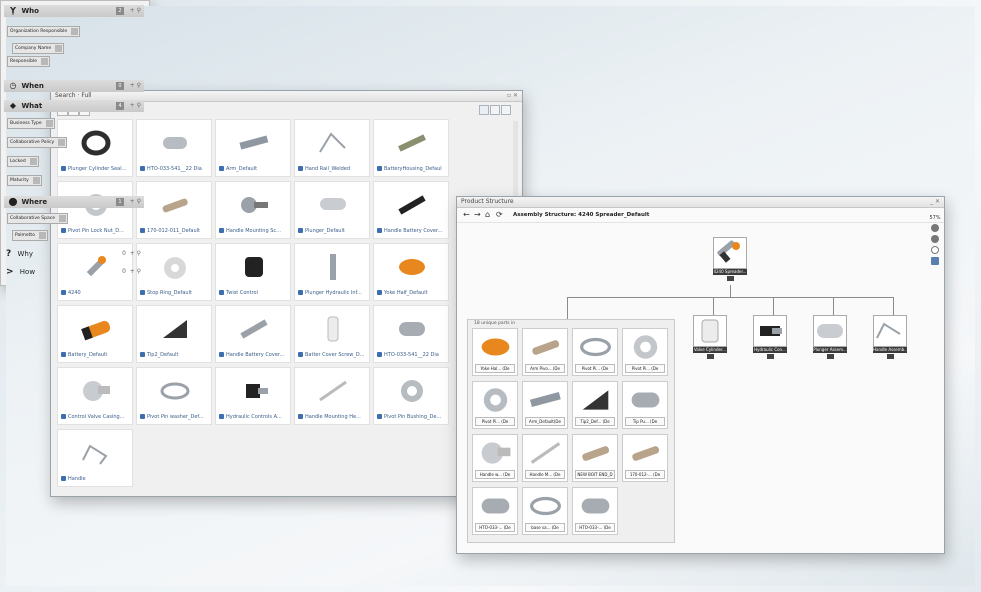 The width and height of the screenshot is (981, 592). Describe the element at coordinates (487, 214) in the screenshot. I see `home-icon: ⌂` at that location.